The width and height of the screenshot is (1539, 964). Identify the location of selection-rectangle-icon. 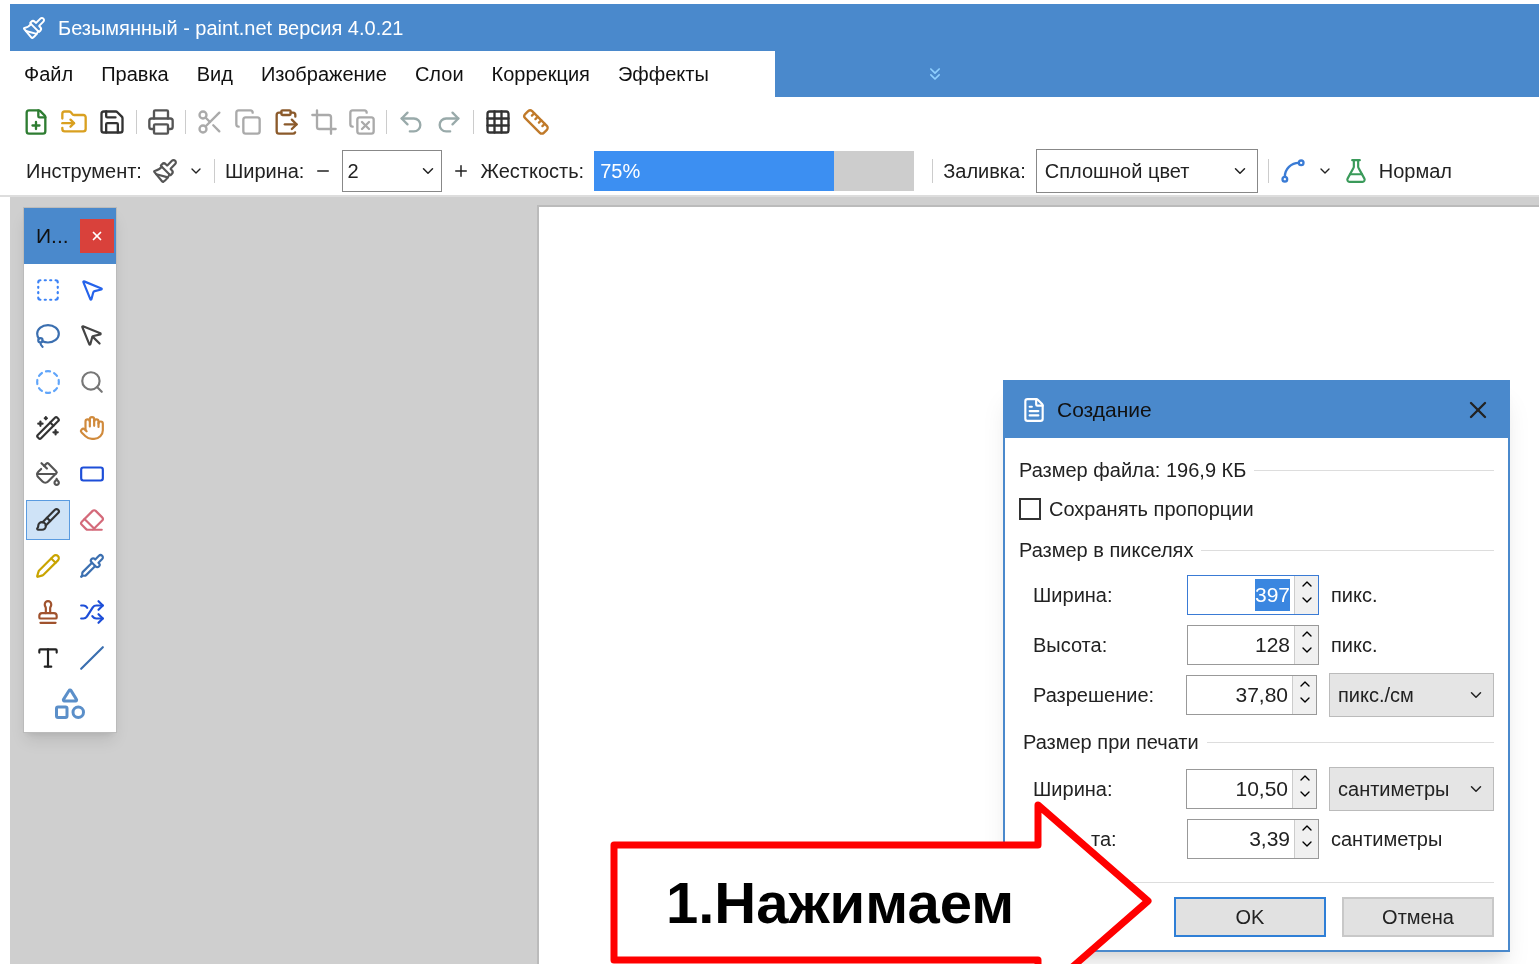
(48, 290).